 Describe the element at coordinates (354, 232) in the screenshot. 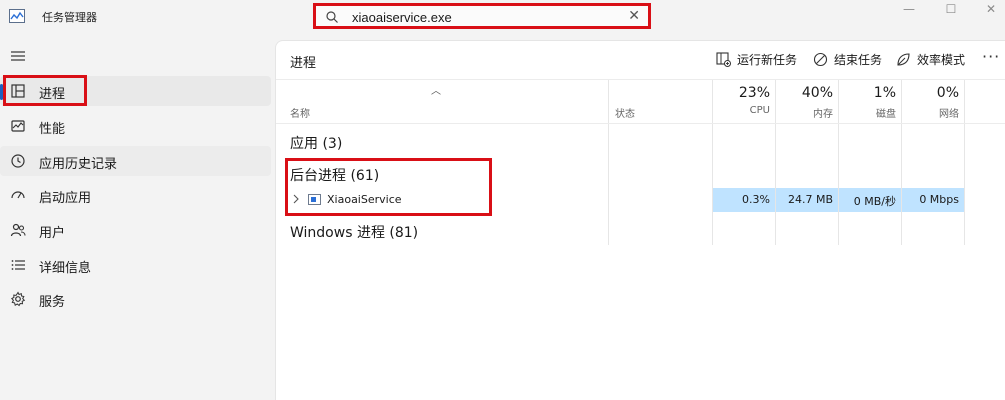

I see `group-header-windows: Windows 进程 (81)` at that location.